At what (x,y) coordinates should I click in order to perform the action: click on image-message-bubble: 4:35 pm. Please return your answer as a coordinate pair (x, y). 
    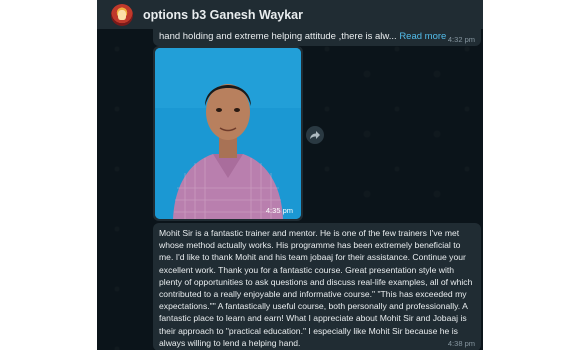
    Looking at the image, I should click on (228, 133).